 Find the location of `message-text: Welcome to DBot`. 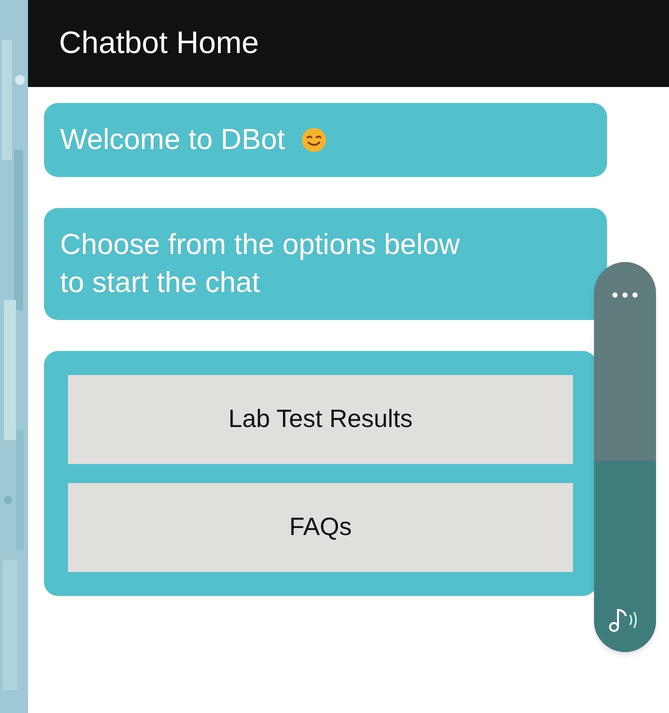

message-text: Welcome to DBot is located at coordinates (173, 140).